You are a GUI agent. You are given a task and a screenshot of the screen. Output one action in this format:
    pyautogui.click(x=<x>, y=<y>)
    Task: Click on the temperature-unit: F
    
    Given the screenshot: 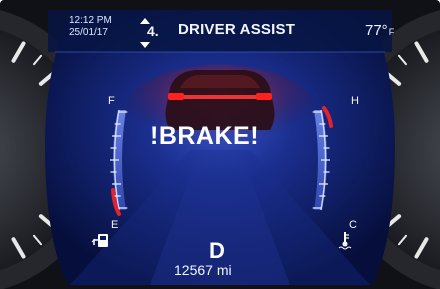 What is the action you would take?
    pyautogui.click(x=391, y=32)
    